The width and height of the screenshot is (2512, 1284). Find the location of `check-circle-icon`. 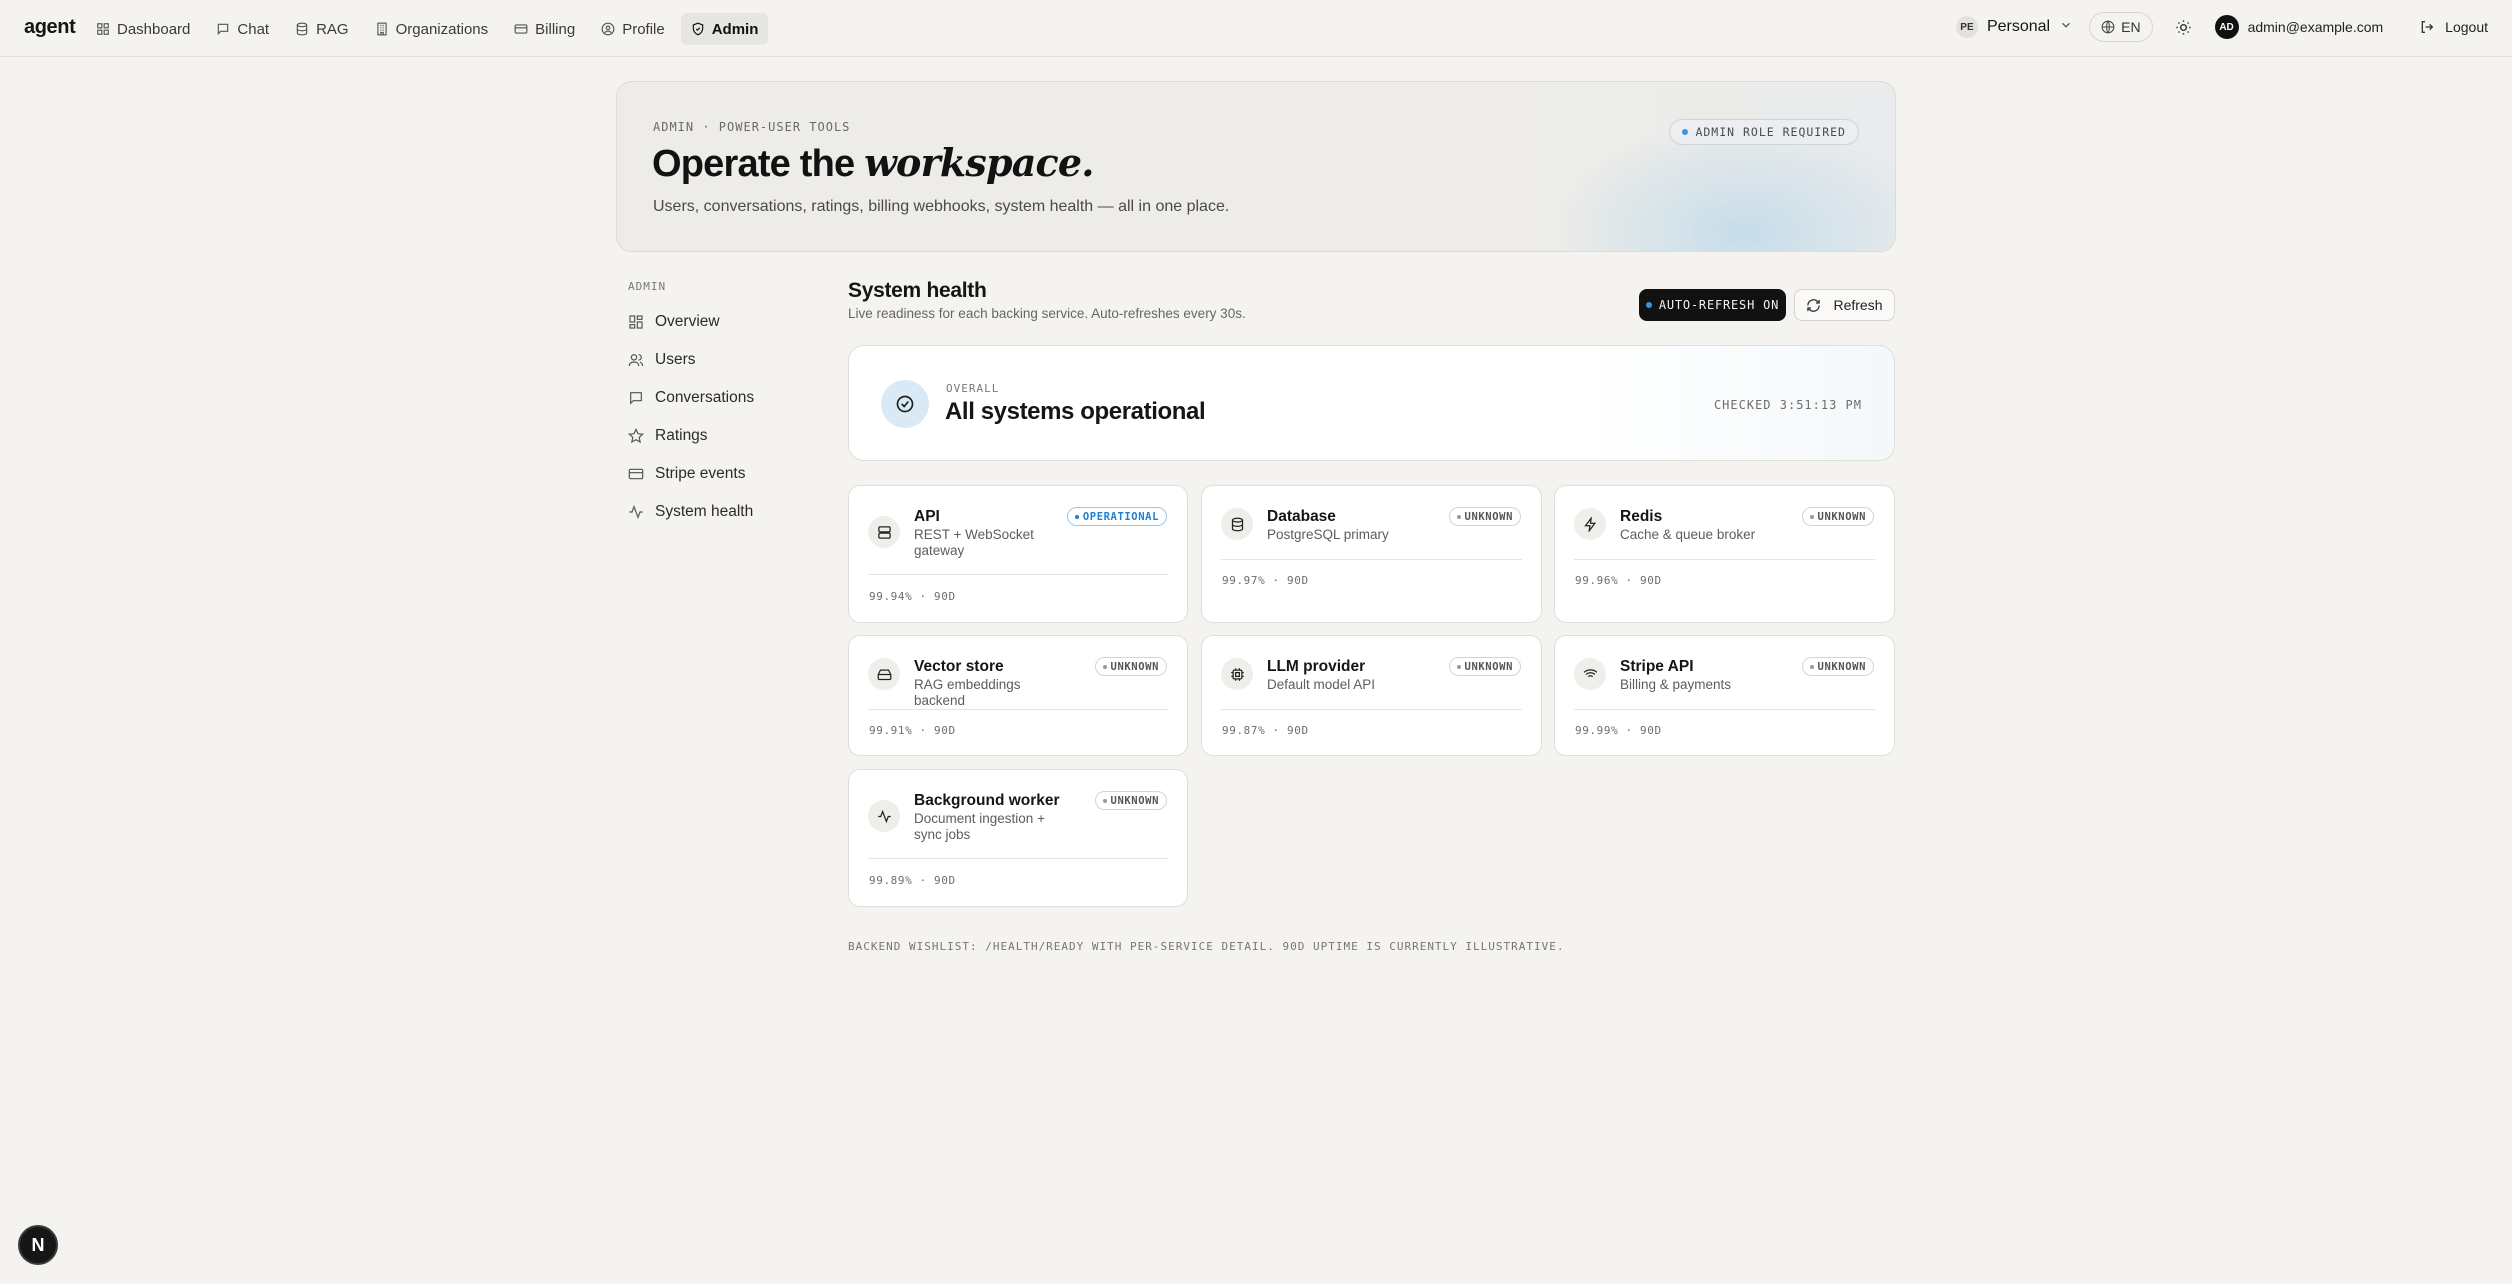

check-circle-icon is located at coordinates (905, 404).